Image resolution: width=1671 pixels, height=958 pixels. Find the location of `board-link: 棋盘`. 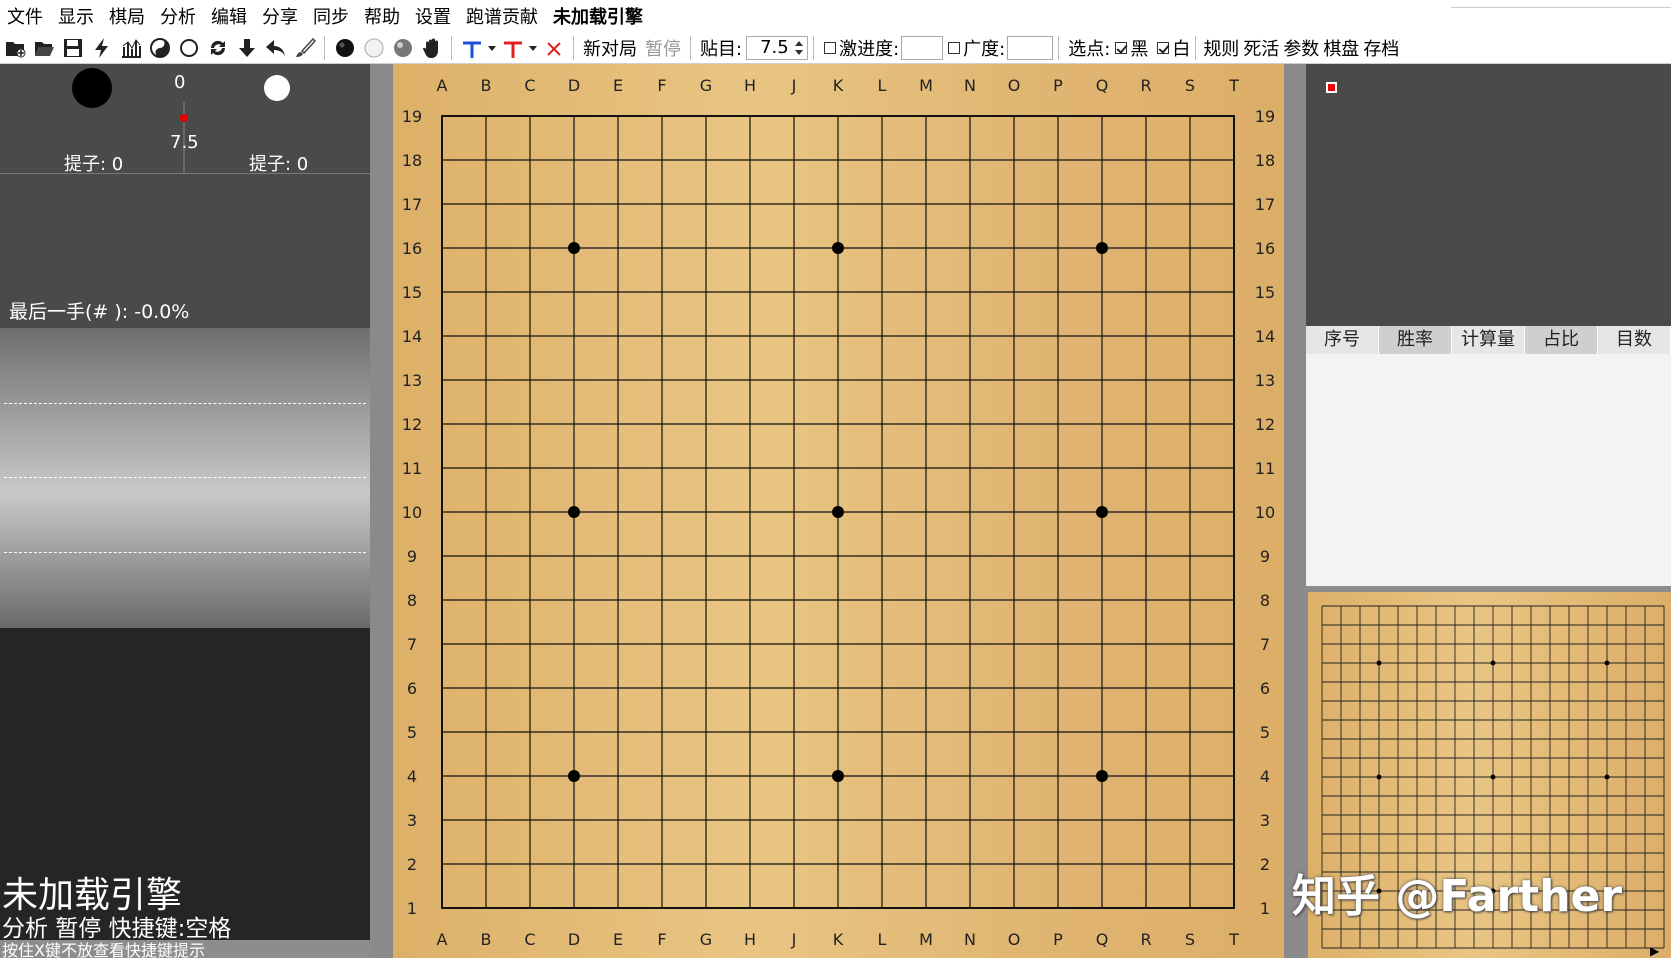

board-link: 棋盘 is located at coordinates (1341, 48).